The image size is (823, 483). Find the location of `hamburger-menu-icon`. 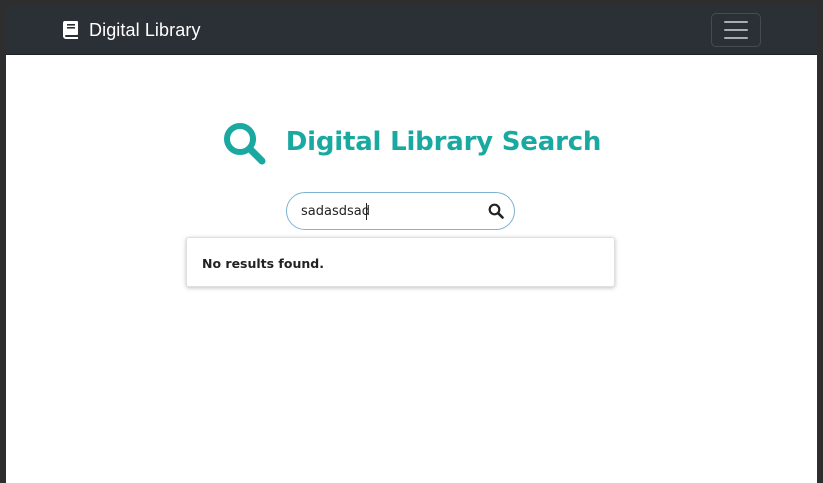

hamburger-menu-icon is located at coordinates (736, 22).